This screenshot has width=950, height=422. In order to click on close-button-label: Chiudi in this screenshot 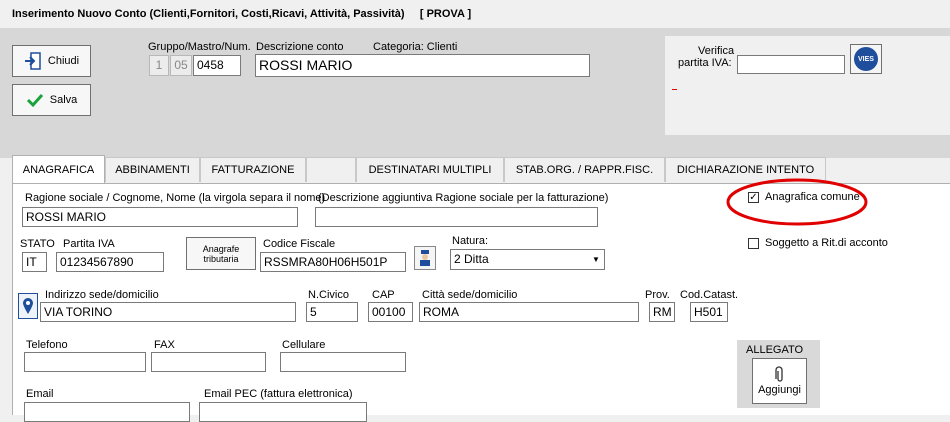, I will do `click(63, 61)`.